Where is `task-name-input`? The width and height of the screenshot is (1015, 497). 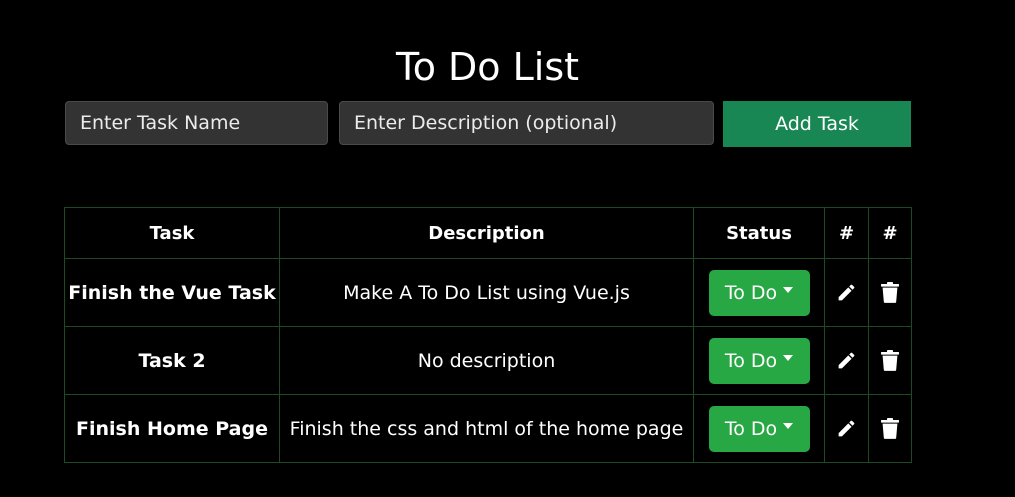
task-name-input is located at coordinates (196, 123).